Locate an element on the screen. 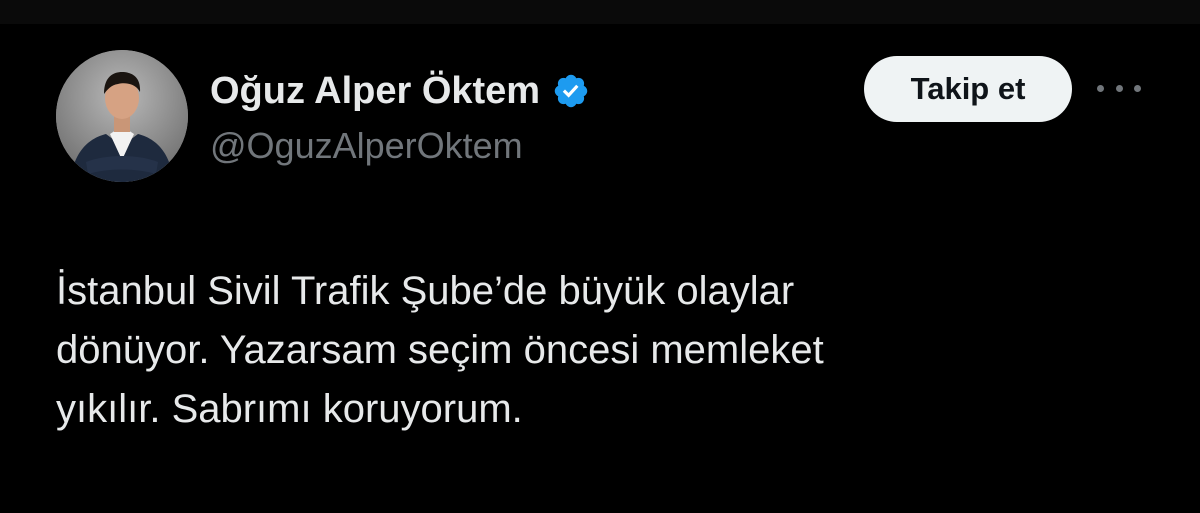 The width and height of the screenshot is (1200, 513). verified-badge-icon is located at coordinates (571, 91).